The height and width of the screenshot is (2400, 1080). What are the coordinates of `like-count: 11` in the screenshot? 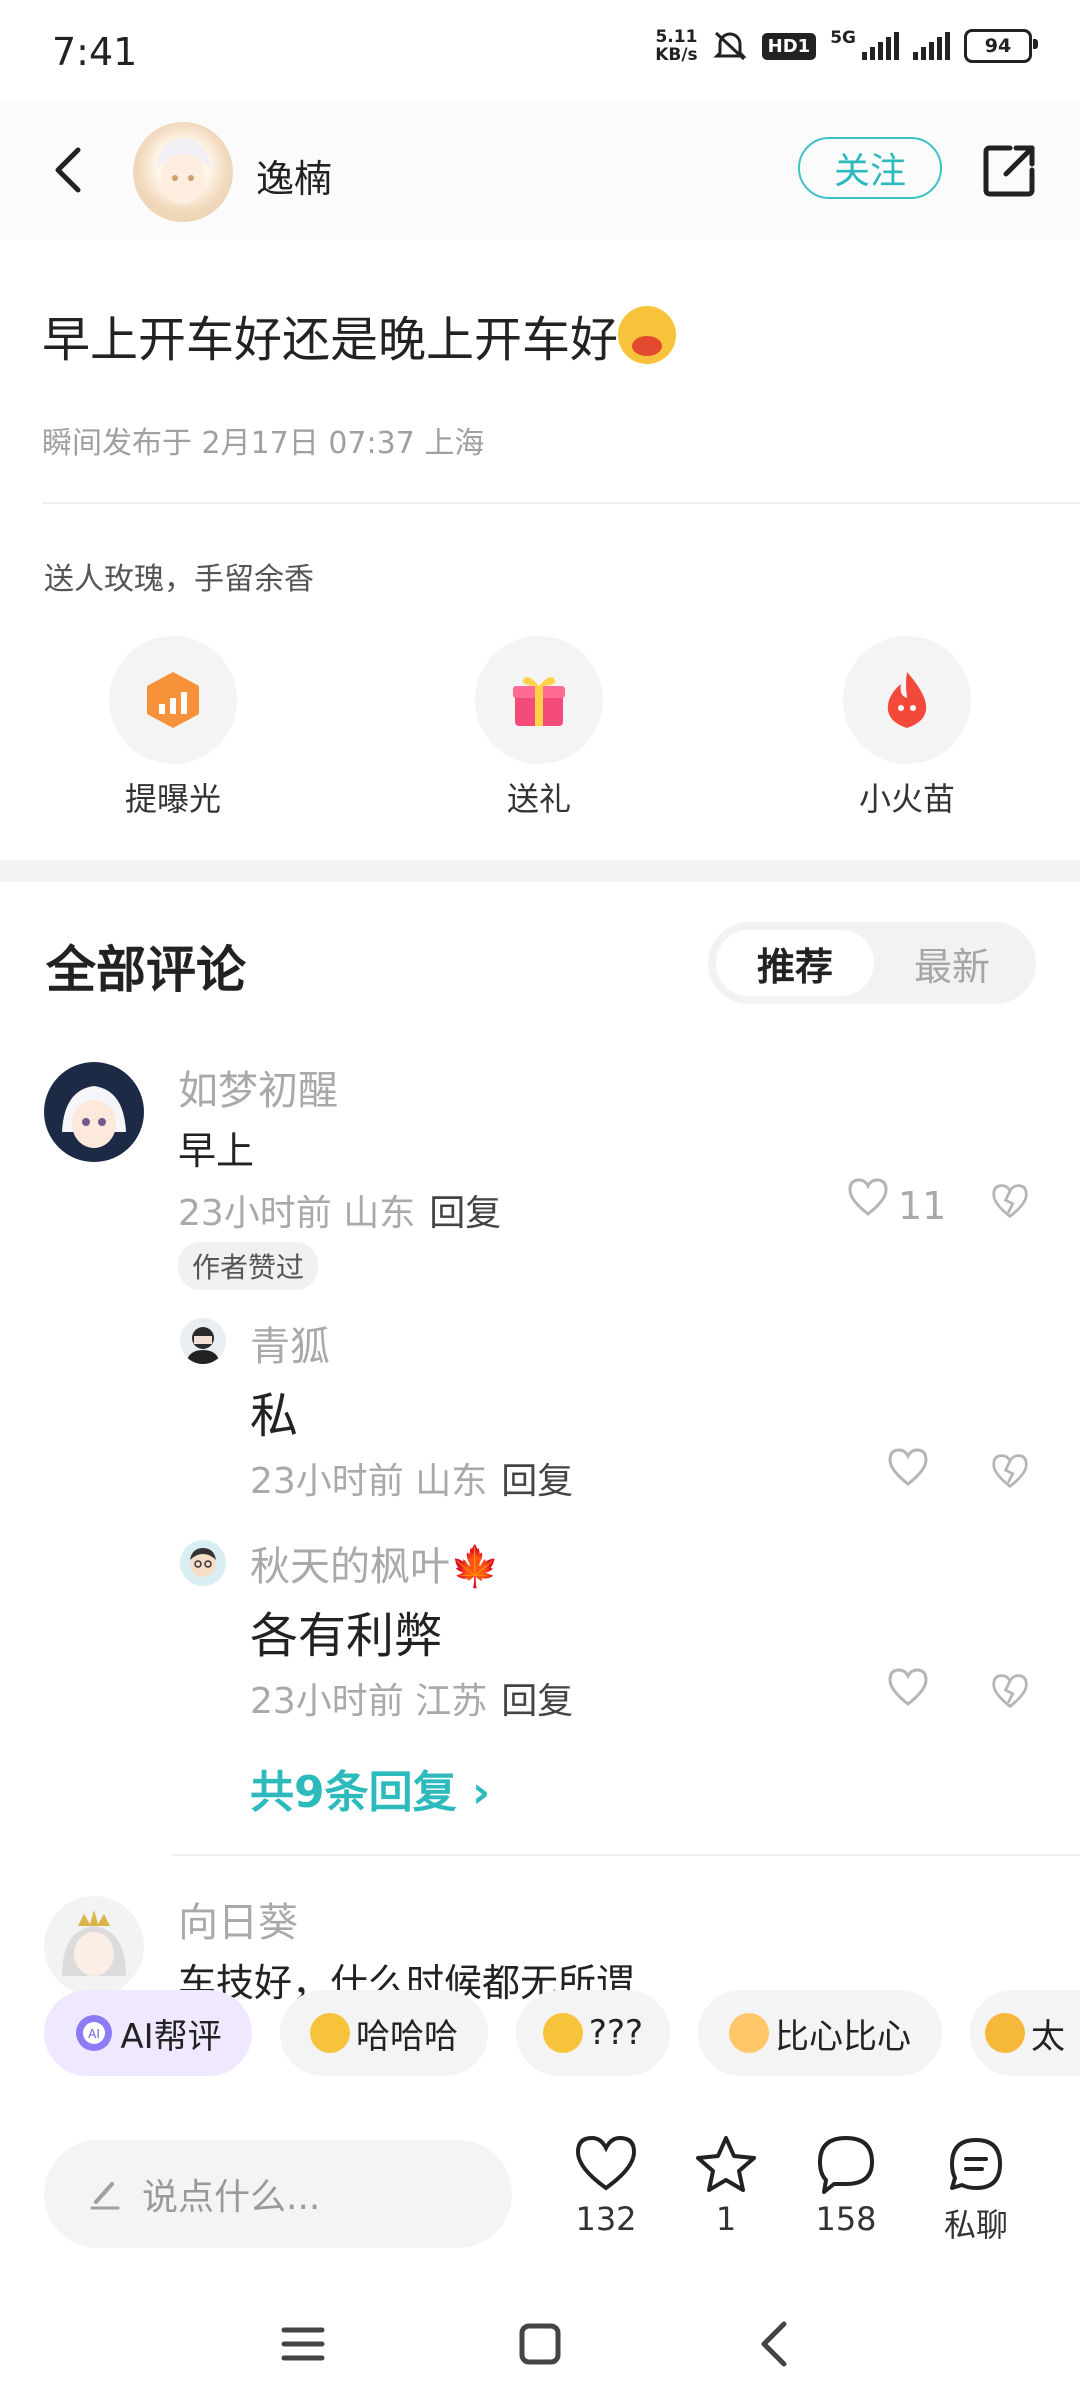 It's located at (922, 1206).